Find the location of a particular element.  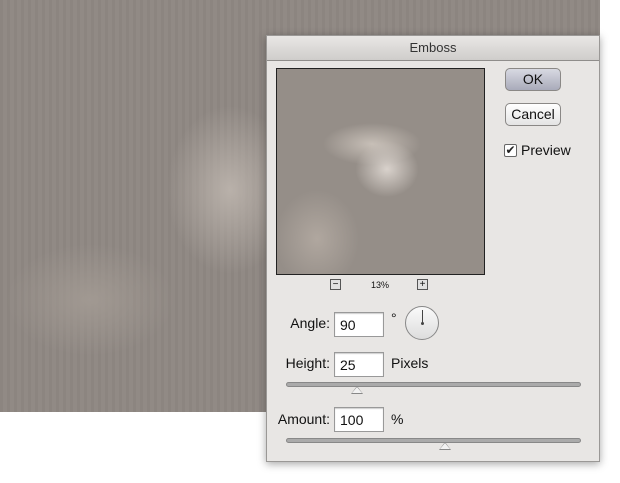

amount-input: 100 is located at coordinates (359, 419).